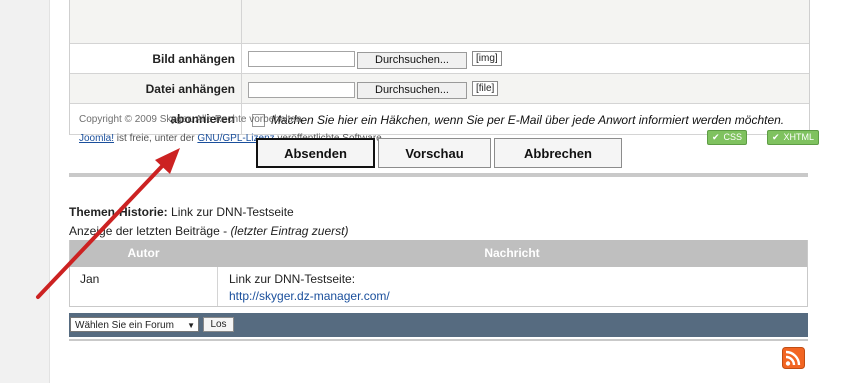 The width and height of the screenshot is (851, 383). Describe the element at coordinates (156, 58) in the screenshot. I see `image-attach-label: Bild anhängen` at that location.